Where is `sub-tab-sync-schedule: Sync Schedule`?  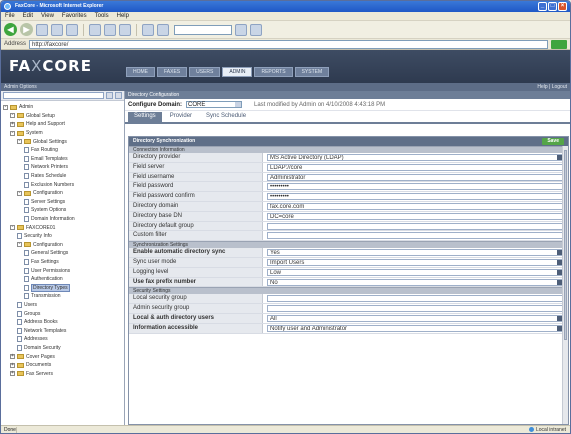 sub-tab-sync-schedule: Sync Schedule is located at coordinates (226, 117).